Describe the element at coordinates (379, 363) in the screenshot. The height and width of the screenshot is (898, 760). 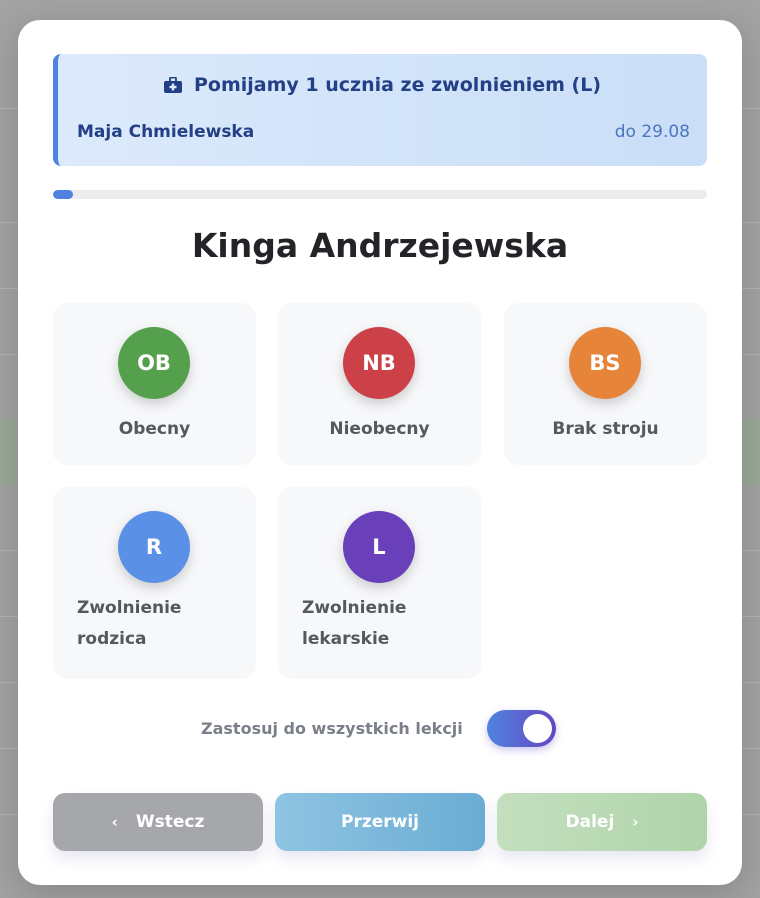
I see `status-badge-nb: NB` at that location.